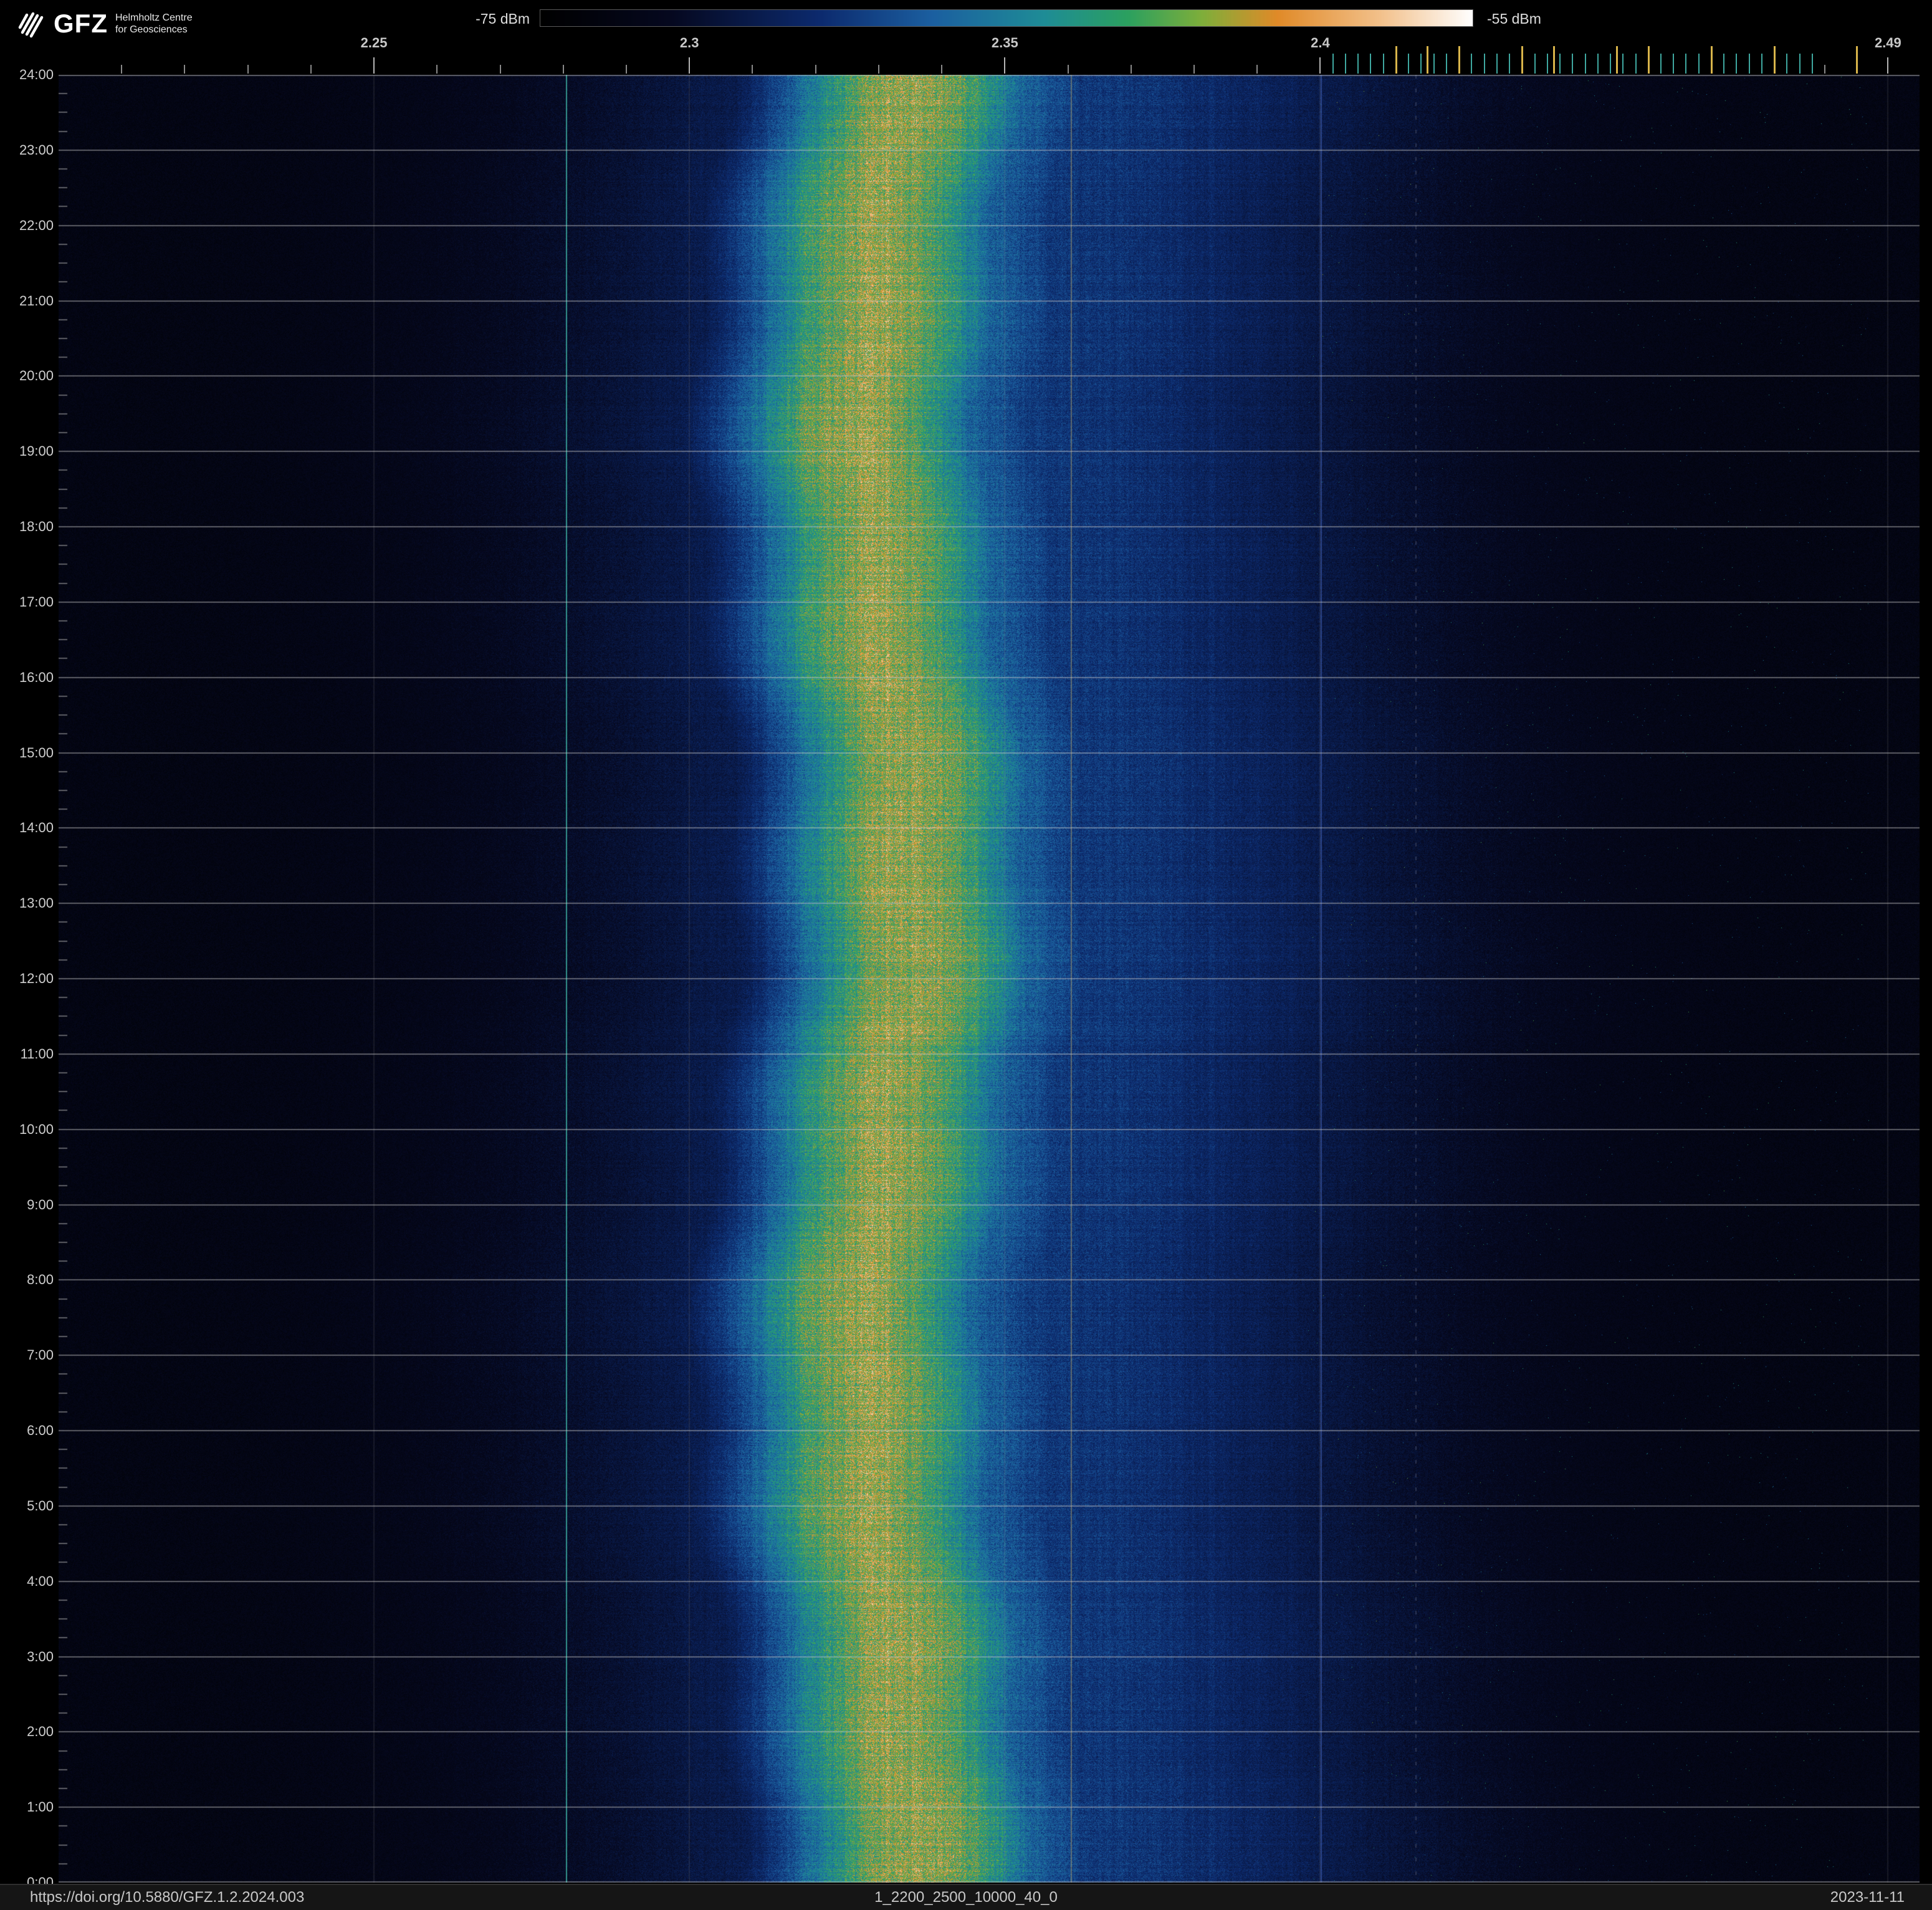 This screenshot has width=1932, height=1910. Describe the element at coordinates (36, 903) in the screenshot. I see `time-tick-label: 13:00` at that location.